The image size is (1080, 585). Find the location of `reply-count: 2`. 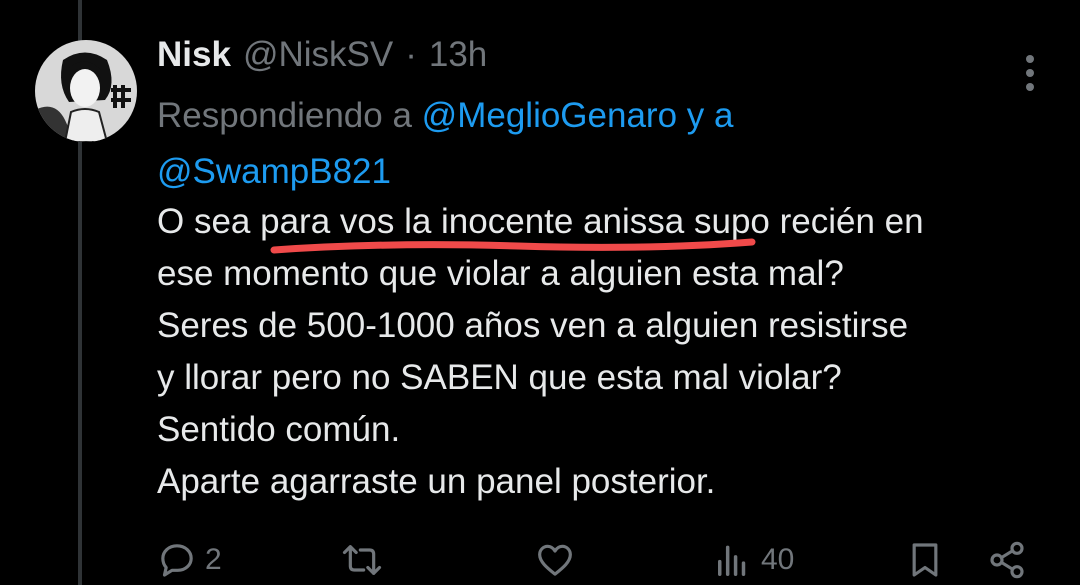

reply-count: 2 is located at coordinates (213, 559).